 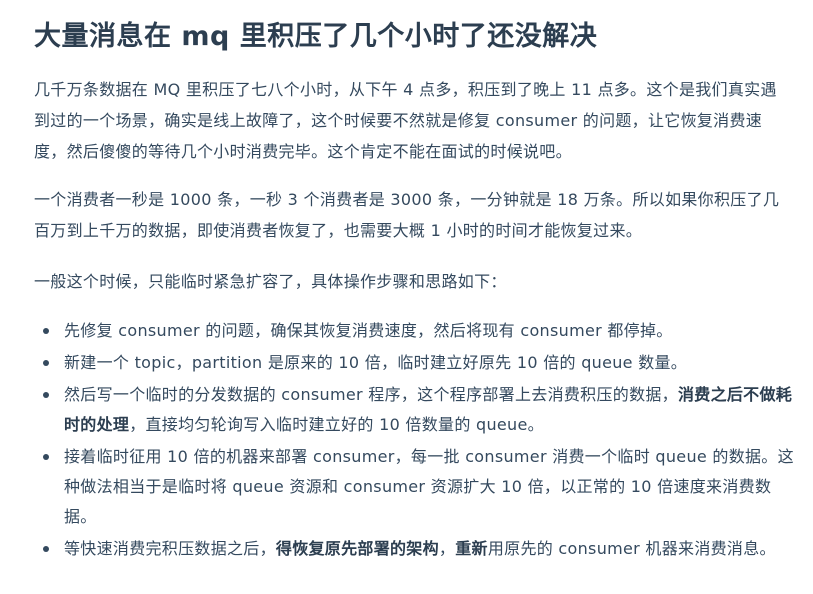 I want to click on paragraph-intro-steps: 一般这个时候，只能临时紧急扩容了，具体操作步骤和思路如下：, so click(x=270, y=281).